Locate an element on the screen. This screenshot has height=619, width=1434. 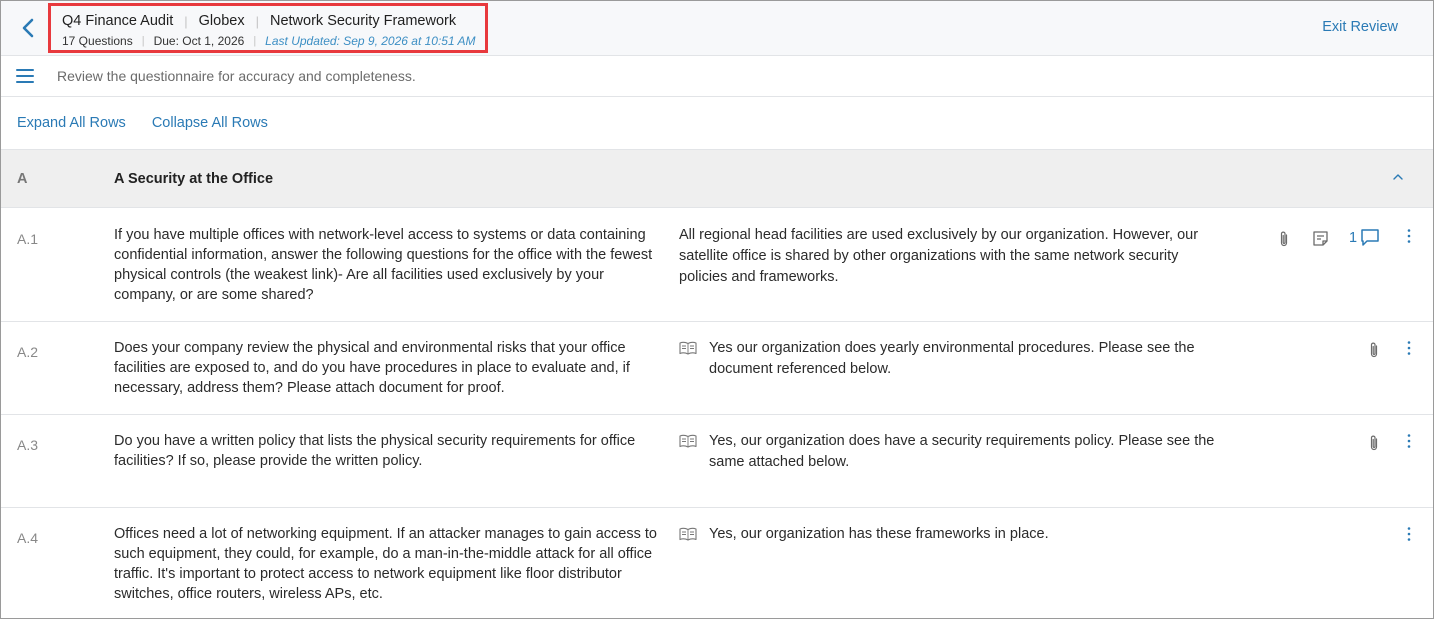
due-date: Due: Oct 1, 2026 is located at coordinates (199, 41).